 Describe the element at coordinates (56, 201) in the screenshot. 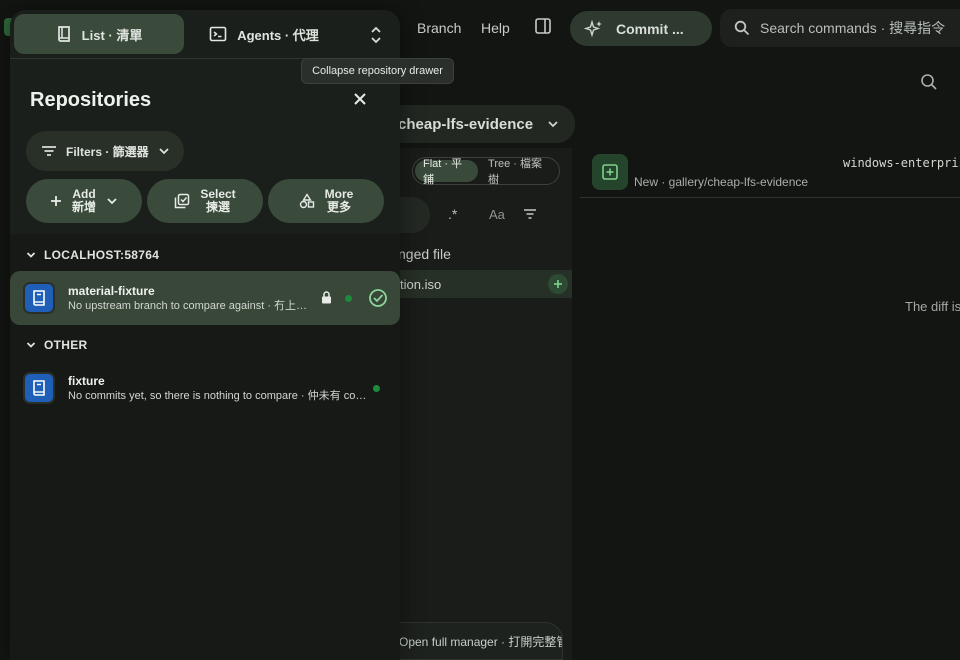

I see `plus-icon` at that location.